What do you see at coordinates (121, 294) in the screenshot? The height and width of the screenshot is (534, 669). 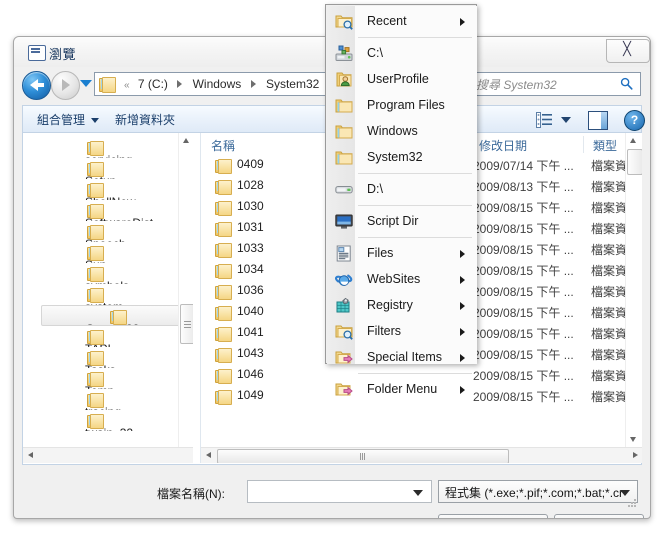 I see `tree-item-system: system` at bounding box center [121, 294].